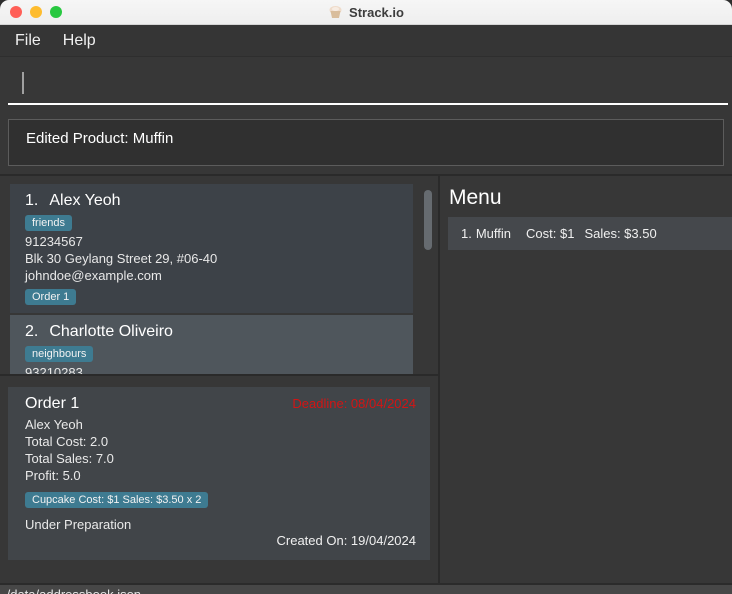 This screenshot has width=732, height=594. Describe the element at coordinates (475, 197) in the screenshot. I see `menu-panel-title: Menu` at that location.